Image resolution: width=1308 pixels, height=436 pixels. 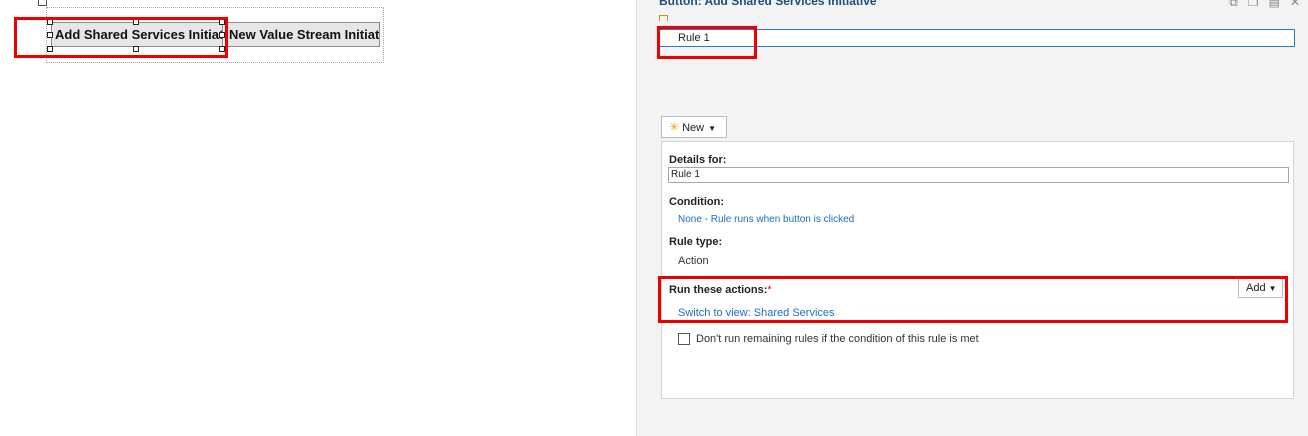 What do you see at coordinates (1233, 5) in the screenshot?
I see `copy-rule-icon: ⧉` at bounding box center [1233, 5].